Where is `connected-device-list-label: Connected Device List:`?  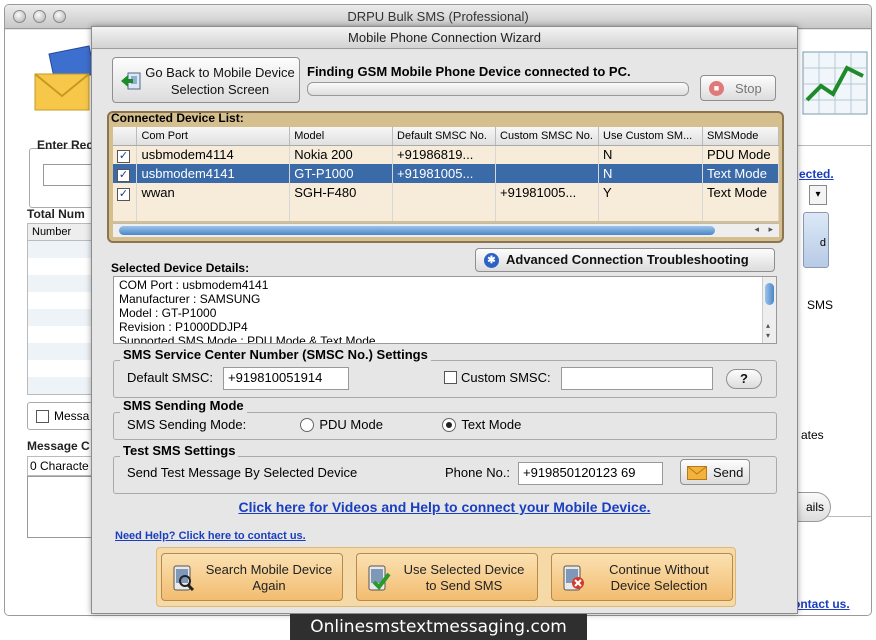
connected-device-list-label: Connected Device List: is located at coordinates (177, 118).